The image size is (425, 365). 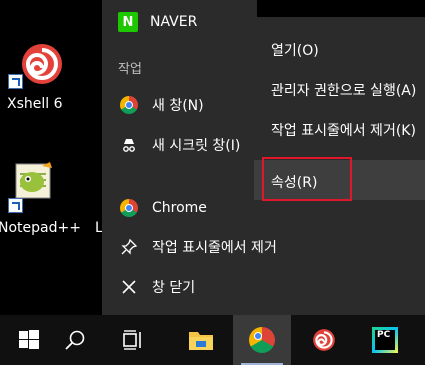 I want to click on file-explorer-icon, so click(x=201, y=341).